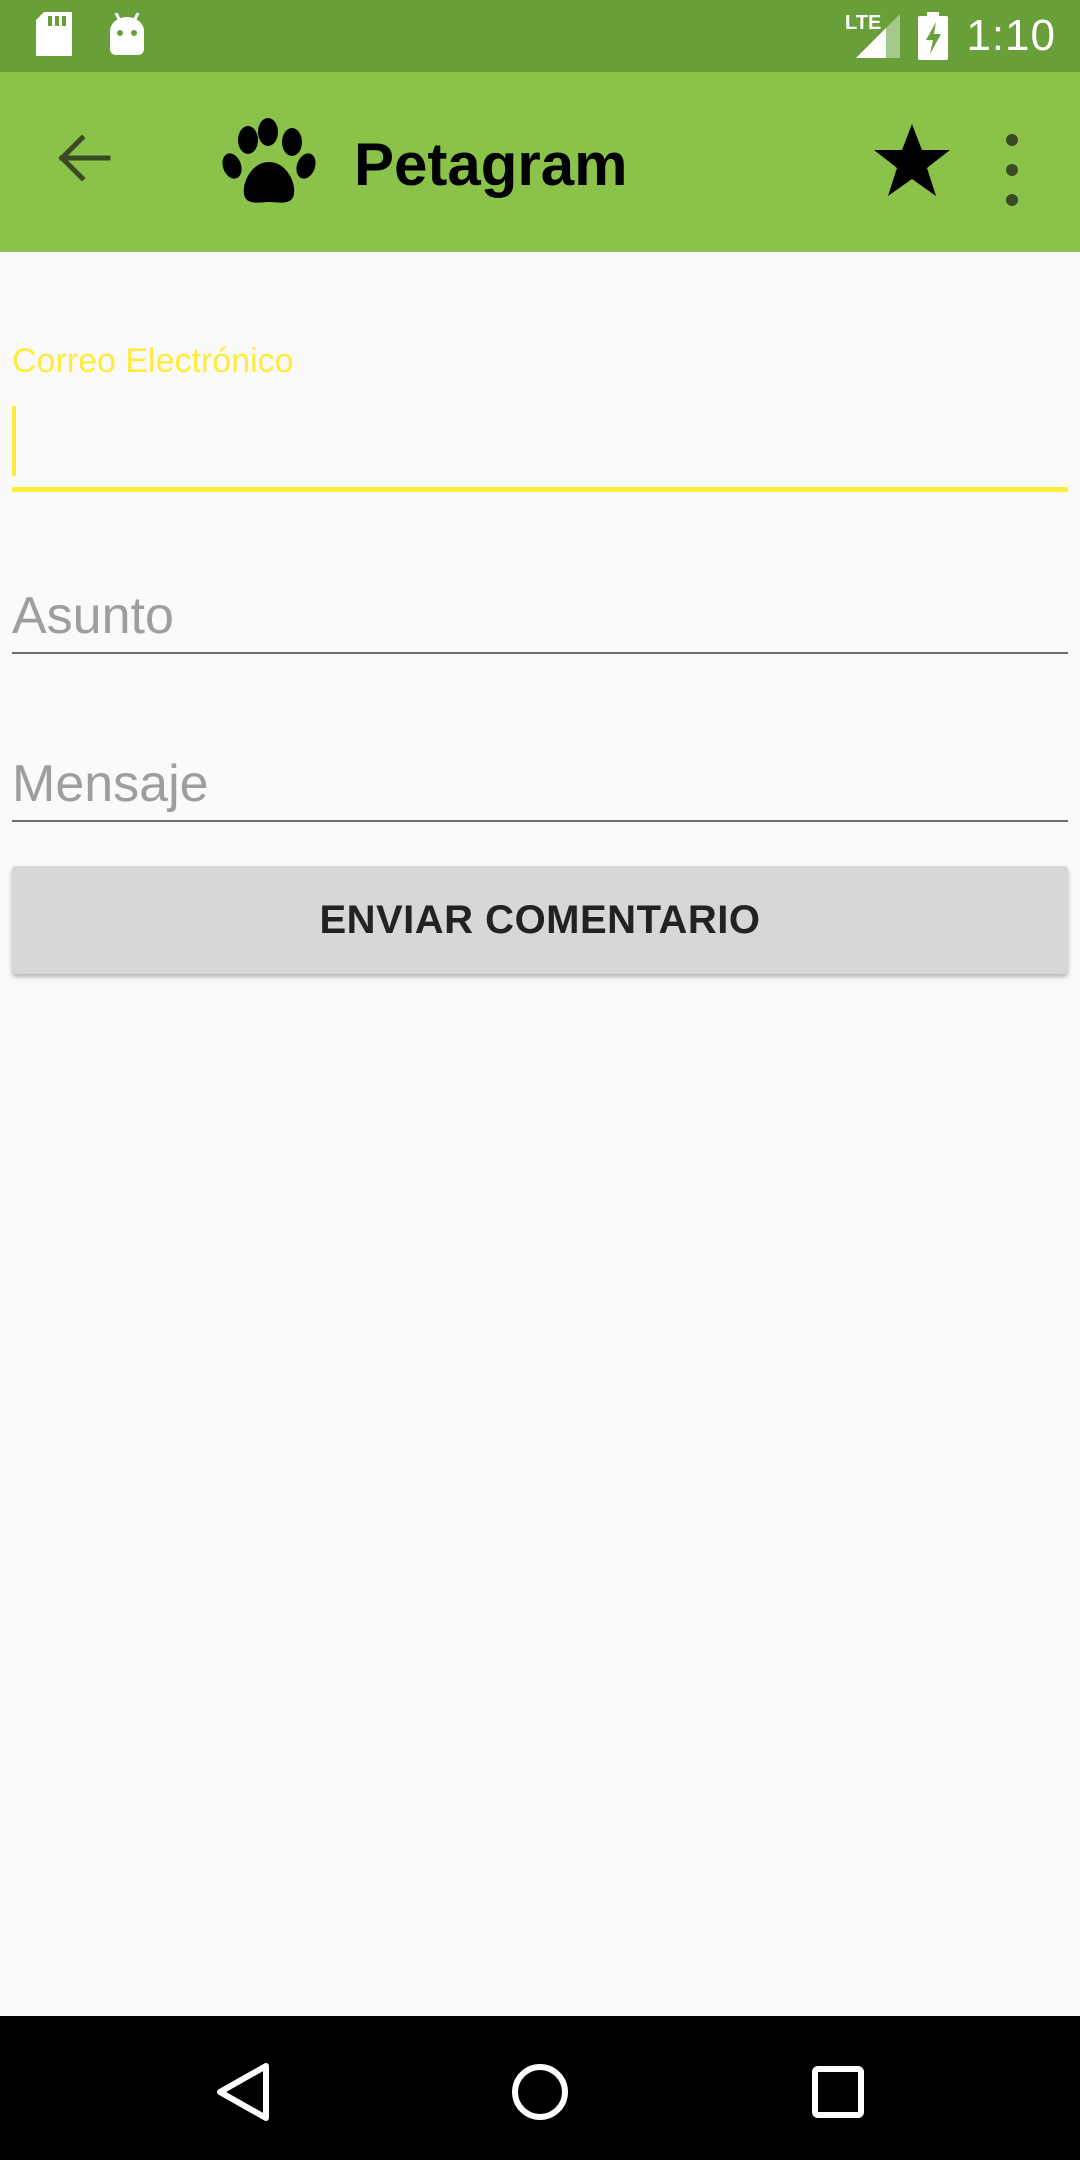 The height and width of the screenshot is (2160, 1080). I want to click on overflow-menu-icon, so click(1012, 170).